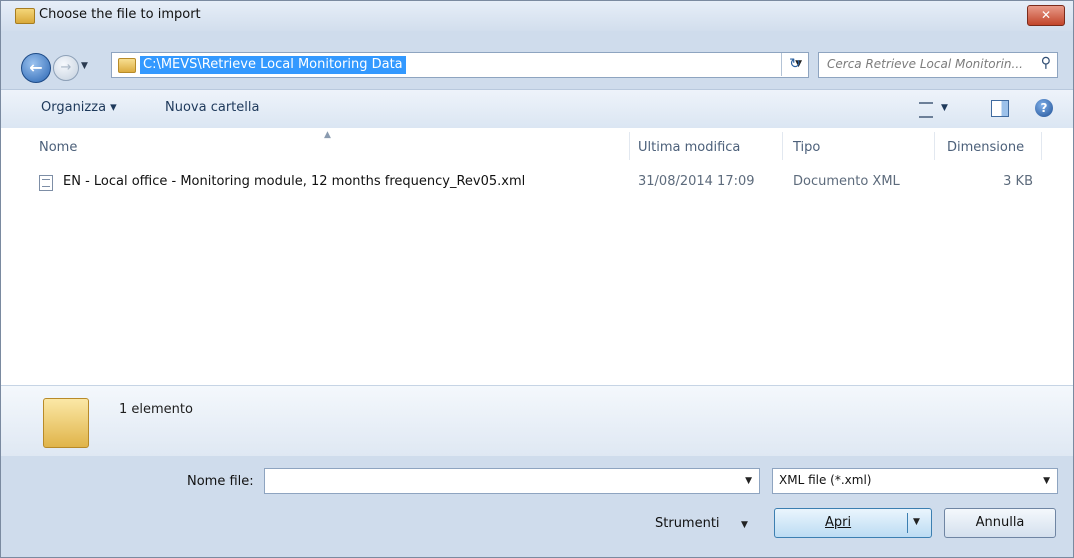 The height and width of the screenshot is (558, 1074). What do you see at coordinates (846, 181) in the screenshot?
I see `file-type: Documento XML` at bounding box center [846, 181].